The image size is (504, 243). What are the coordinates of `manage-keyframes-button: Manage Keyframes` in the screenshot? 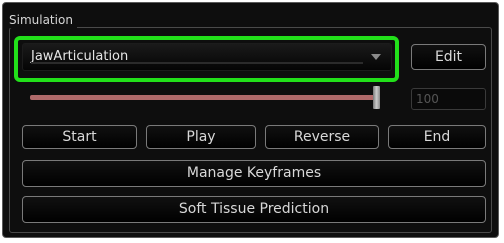 It's located at (254, 173).